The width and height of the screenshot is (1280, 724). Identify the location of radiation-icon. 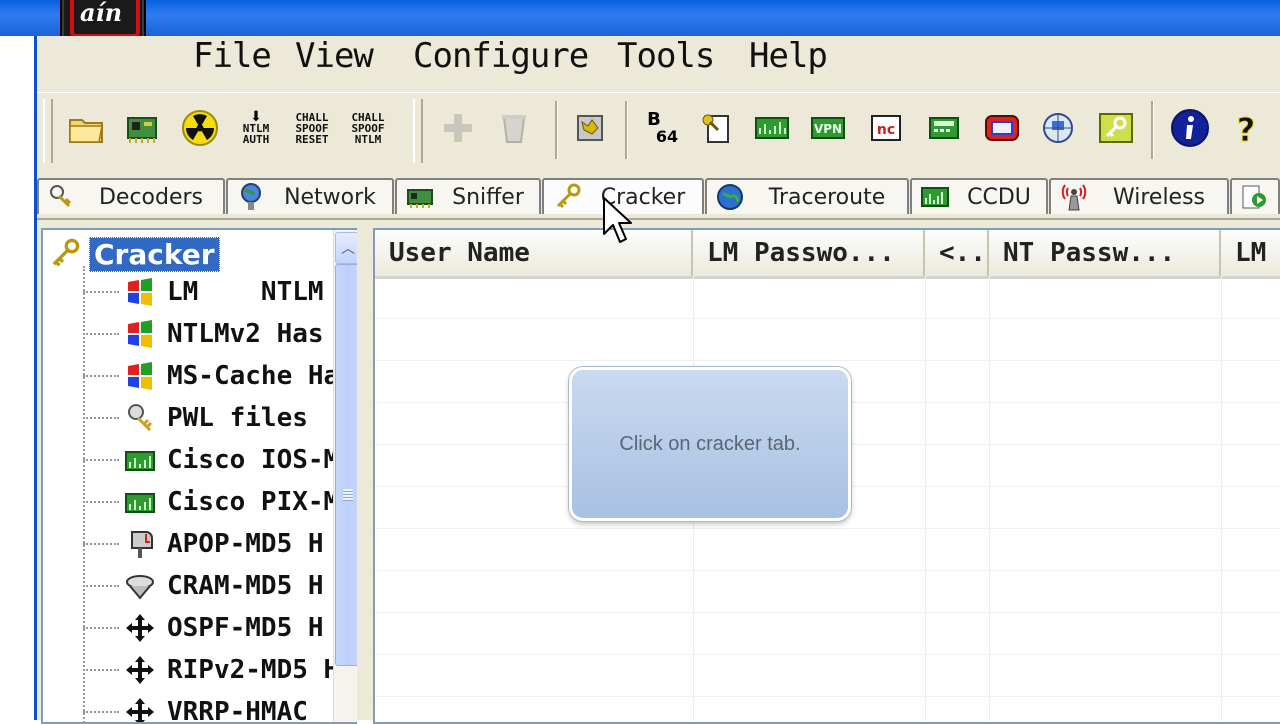
(200, 128).